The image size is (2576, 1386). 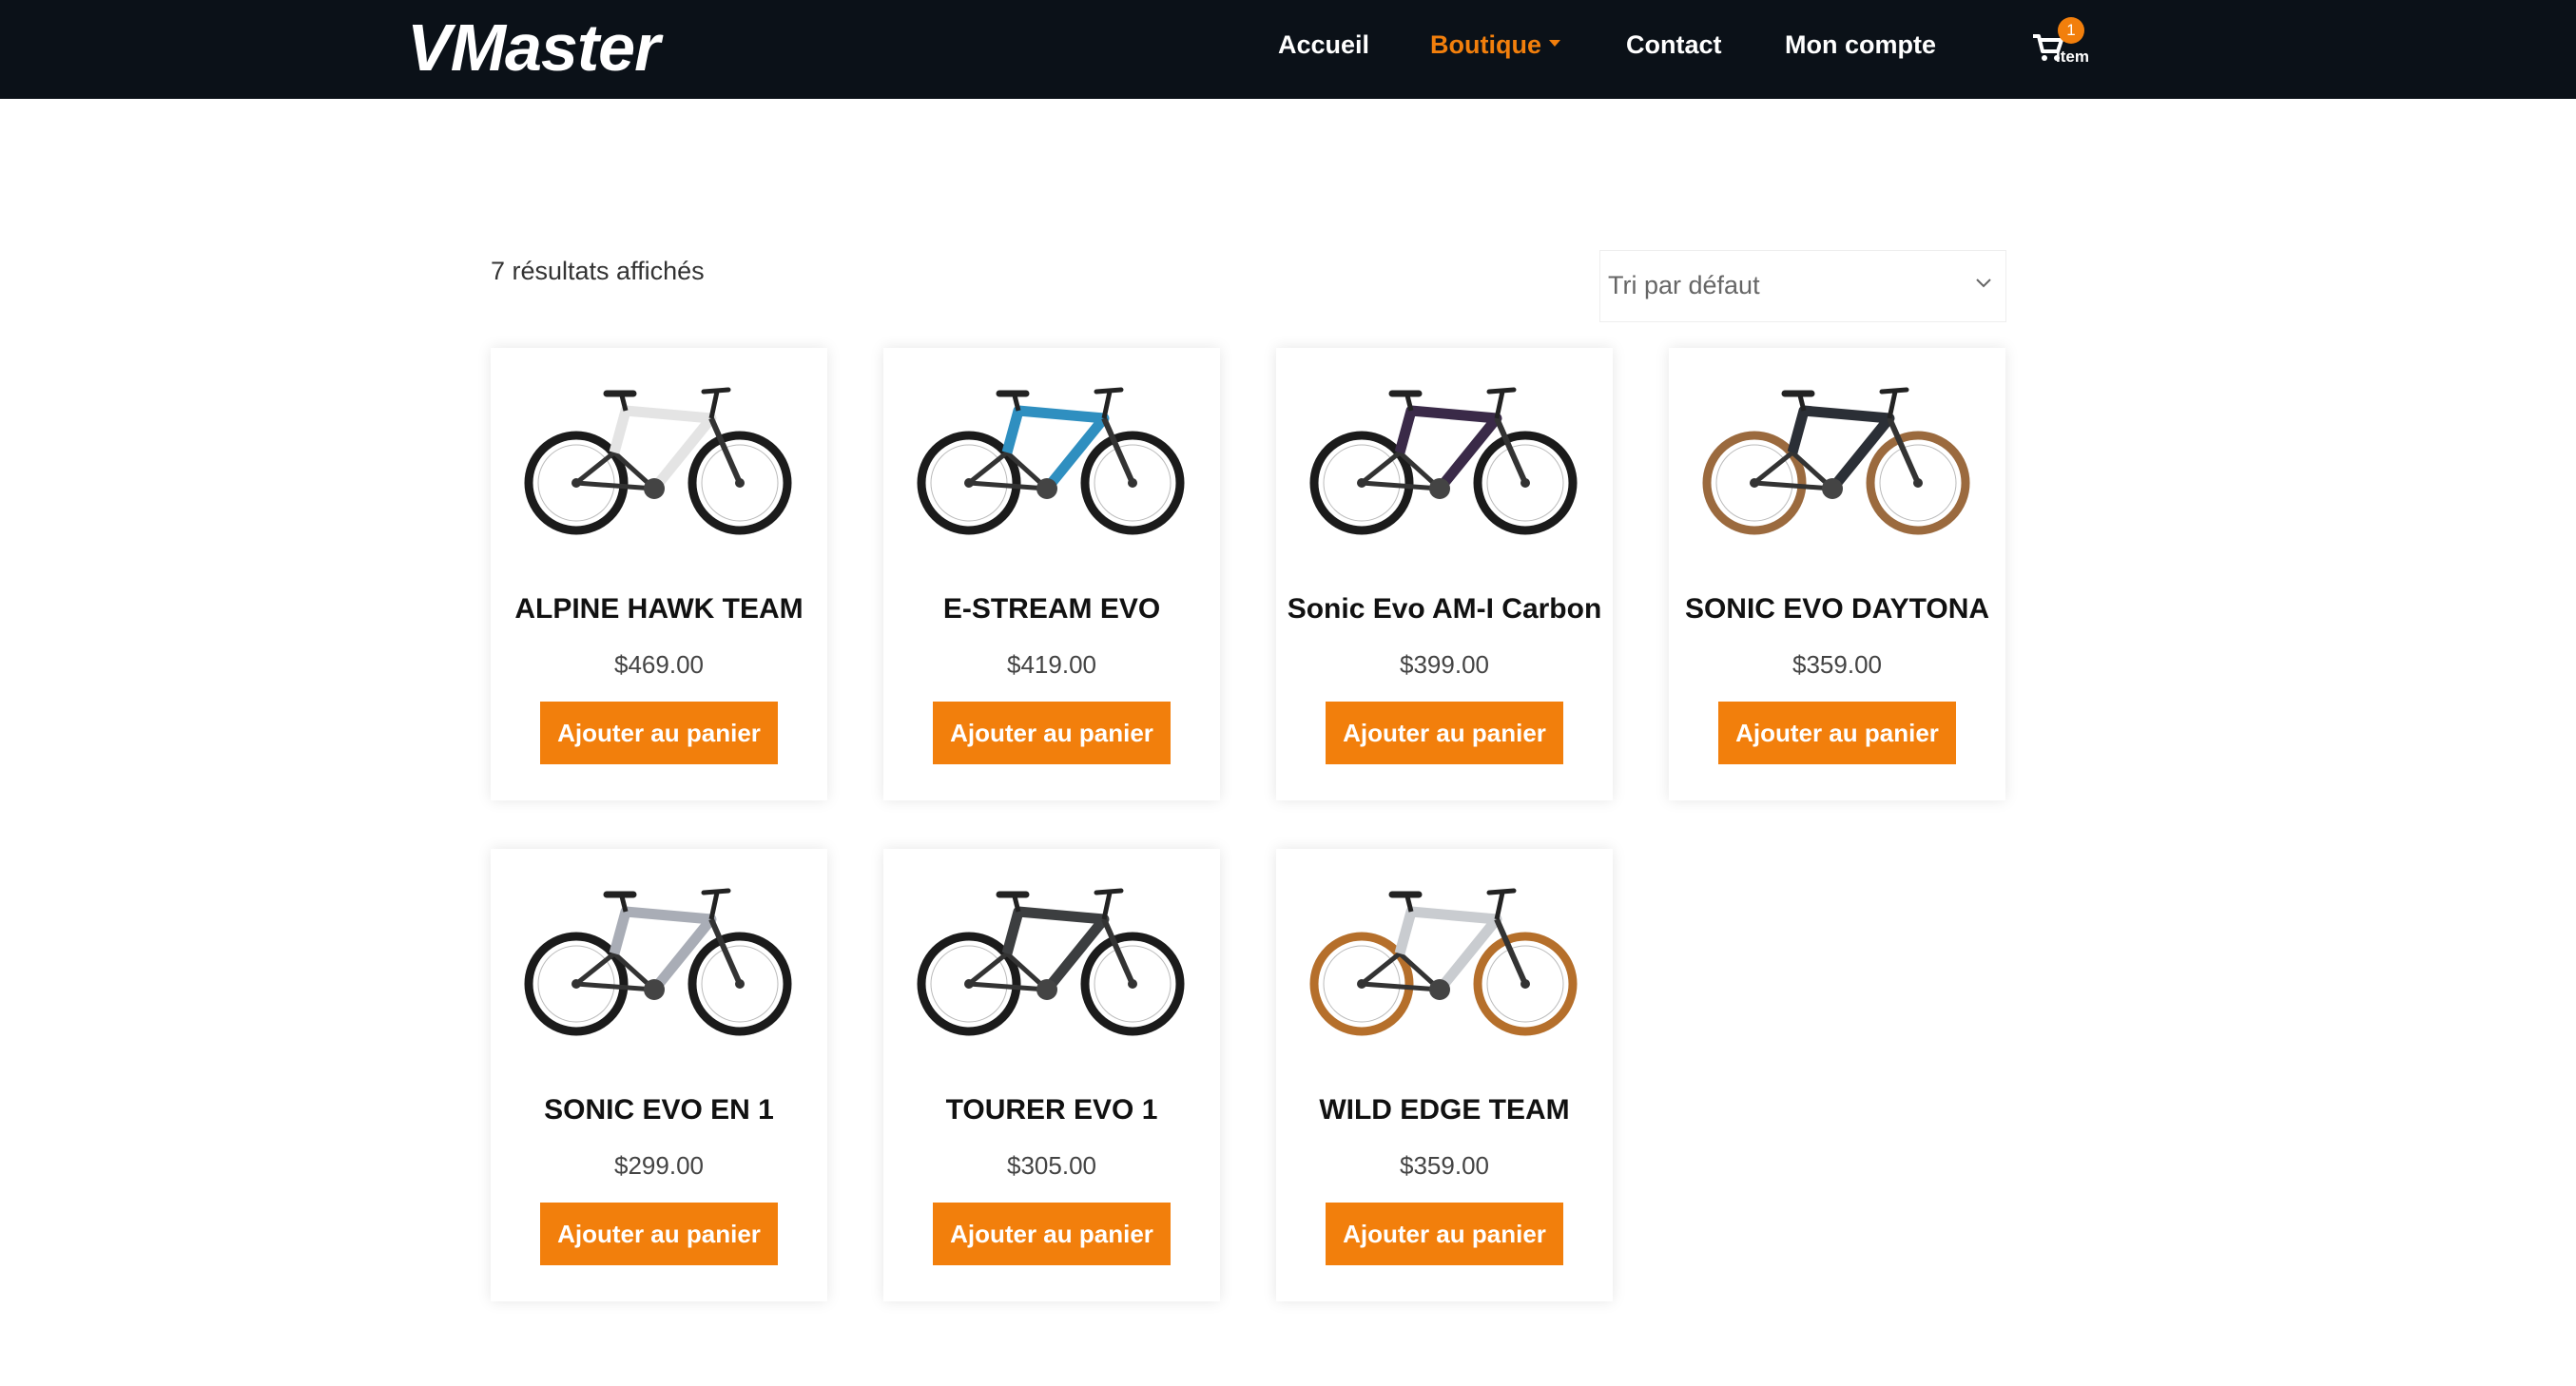 I want to click on nav-link-accueil: Accueil, so click(x=1323, y=45).